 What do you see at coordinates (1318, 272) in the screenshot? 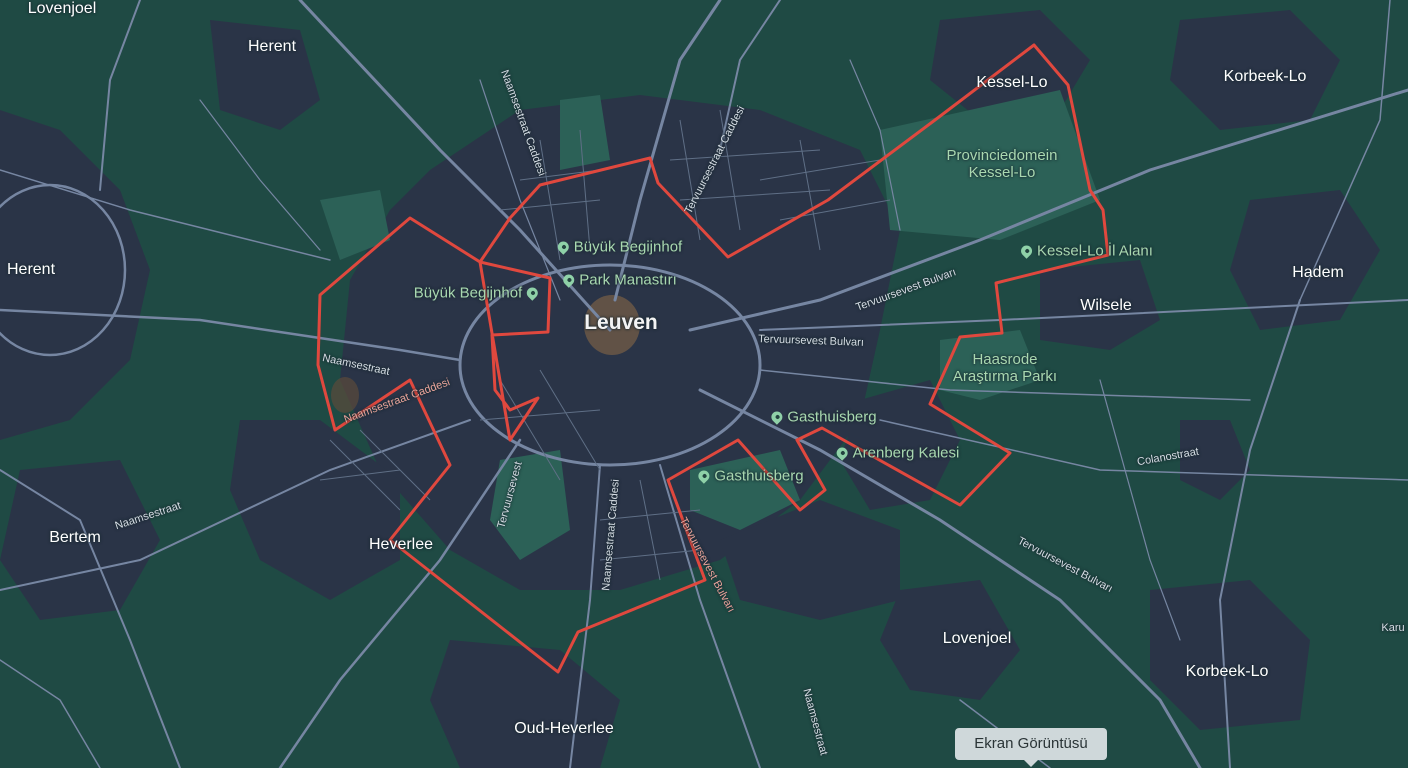
I see `city-label: Hadem` at bounding box center [1318, 272].